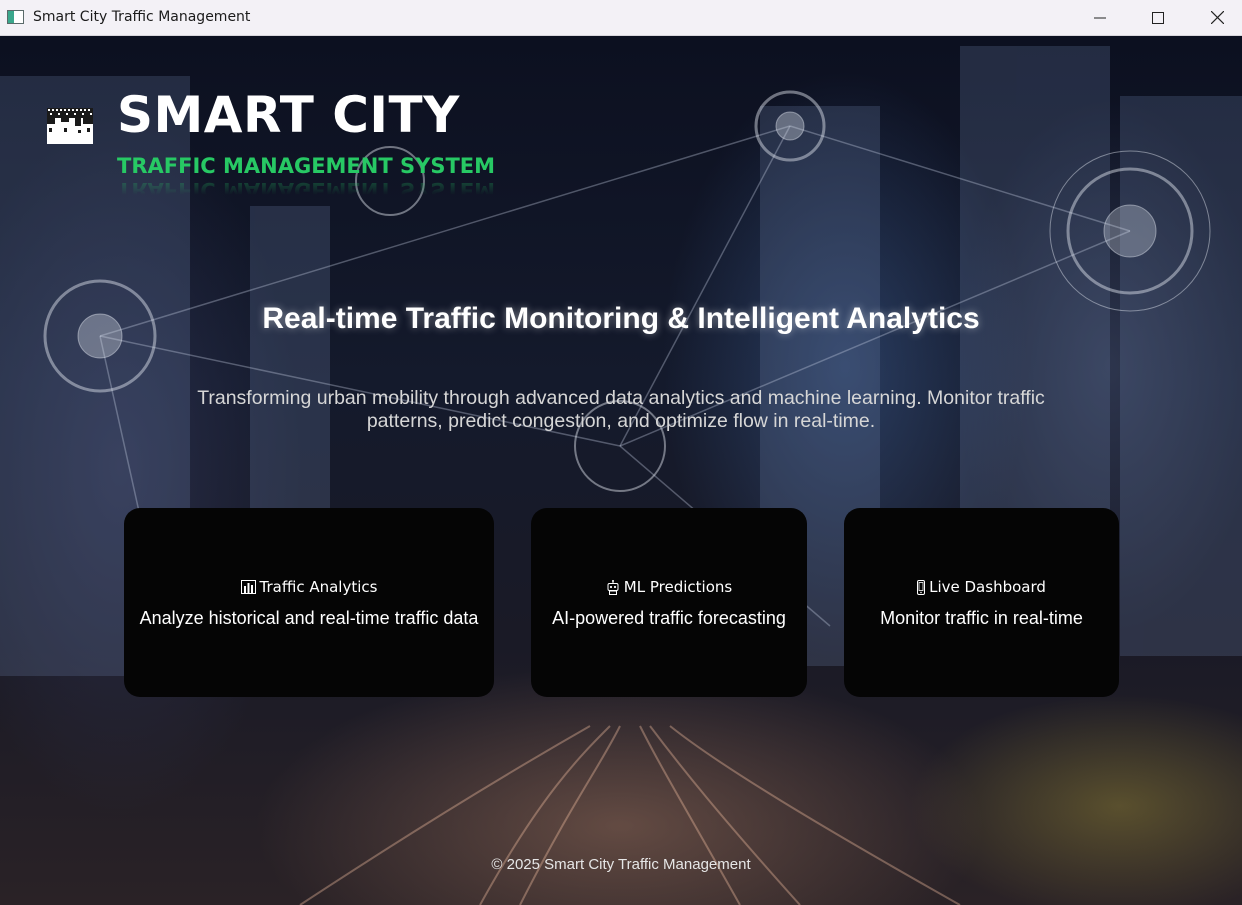 The height and width of the screenshot is (905, 1242). Describe the element at coordinates (669, 618) in the screenshot. I see `card-description: AI-powered traffic forecasting` at that location.